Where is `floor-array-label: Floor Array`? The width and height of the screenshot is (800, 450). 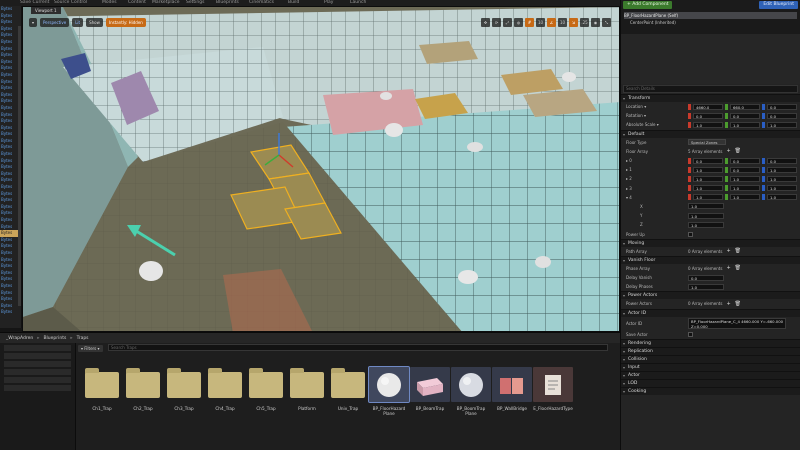 floor-array-label: Floor Array is located at coordinates (657, 151).